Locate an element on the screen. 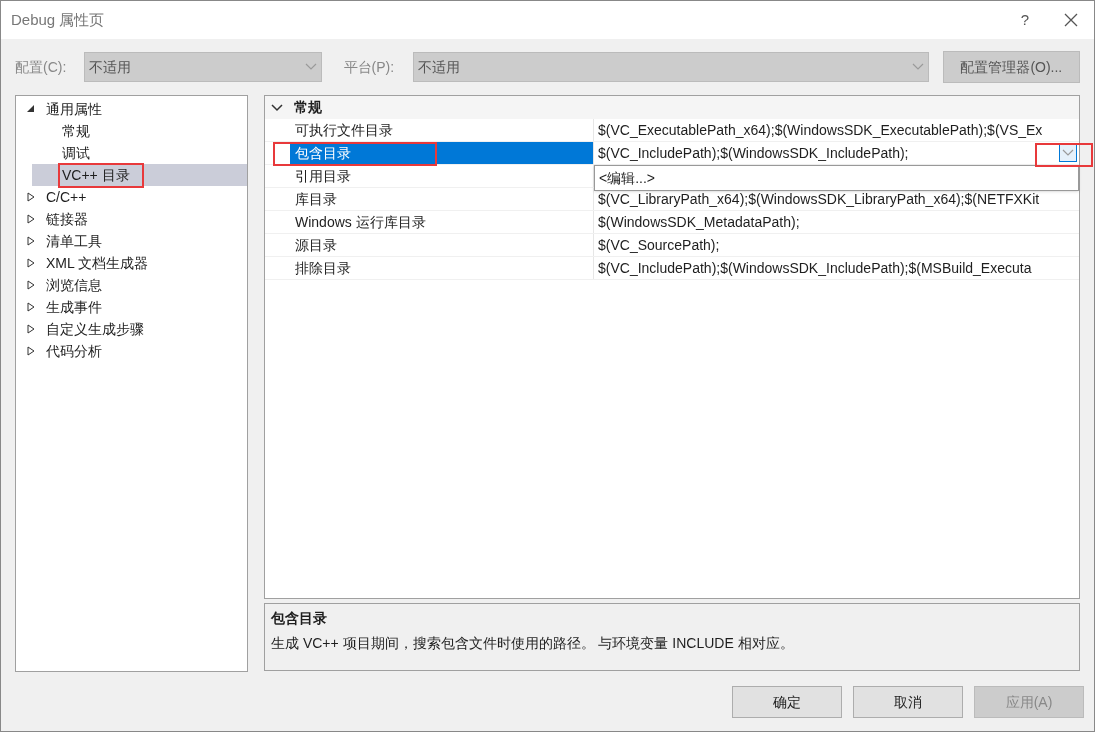  description-title: 包含目录 is located at coordinates (299, 618).